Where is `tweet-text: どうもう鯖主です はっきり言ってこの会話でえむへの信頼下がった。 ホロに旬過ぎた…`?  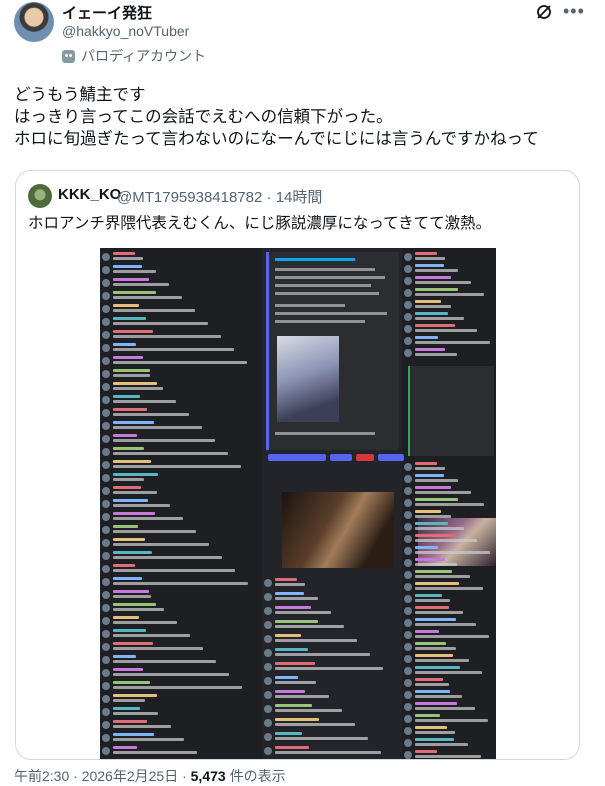 tweet-text: どうもう鯖主です はっきり言ってこの会話でえむへの信頼下がった。 ホロに旬過ぎた… is located at coordinates (304, 117).